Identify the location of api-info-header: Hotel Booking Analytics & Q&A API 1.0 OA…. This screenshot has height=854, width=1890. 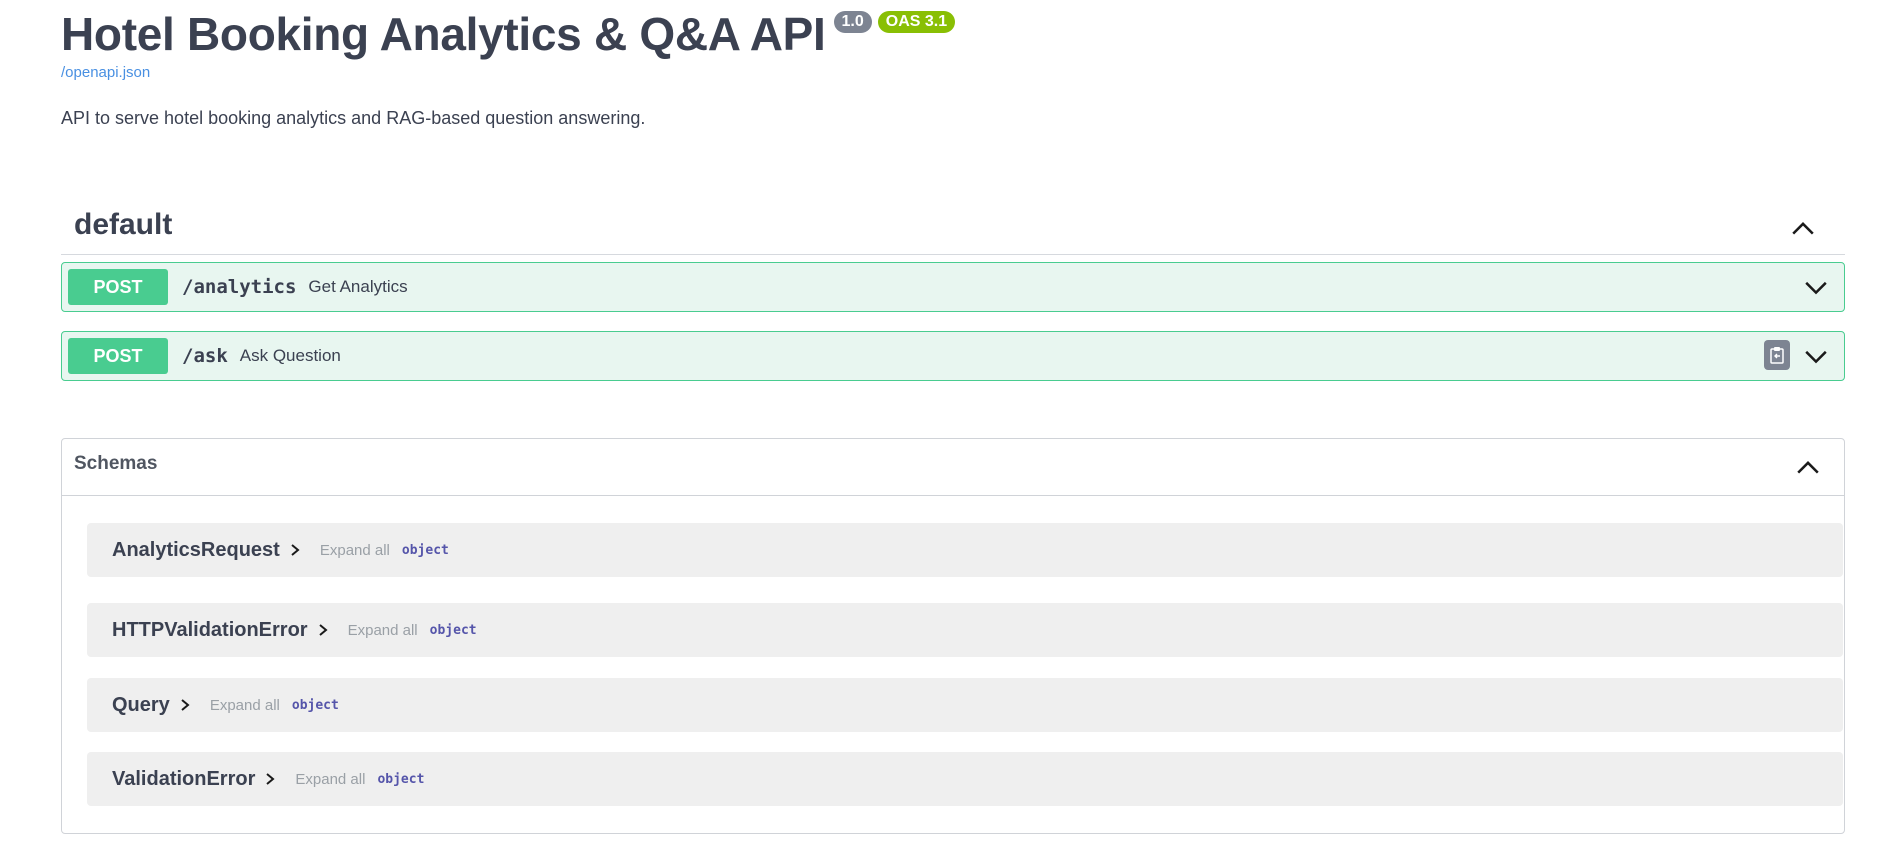
(508, 34).